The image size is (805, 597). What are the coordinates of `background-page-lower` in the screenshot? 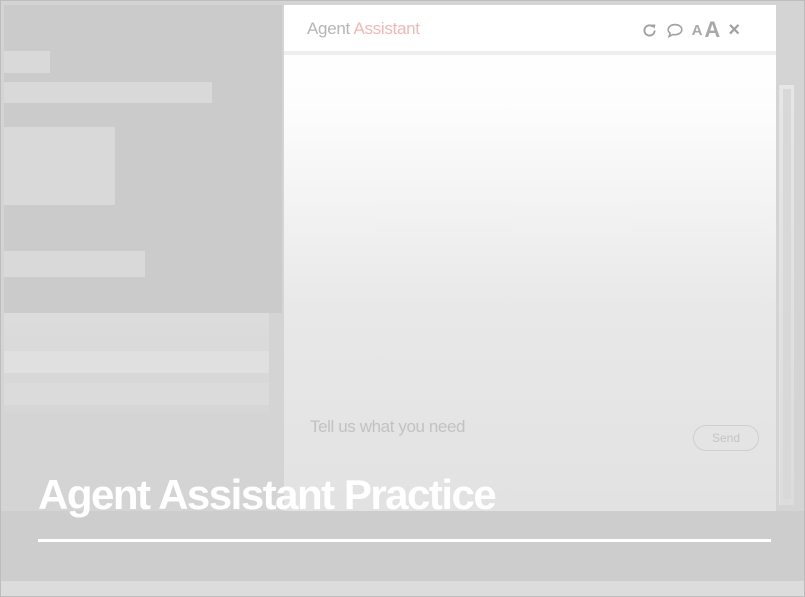 It's located at (136, 363).